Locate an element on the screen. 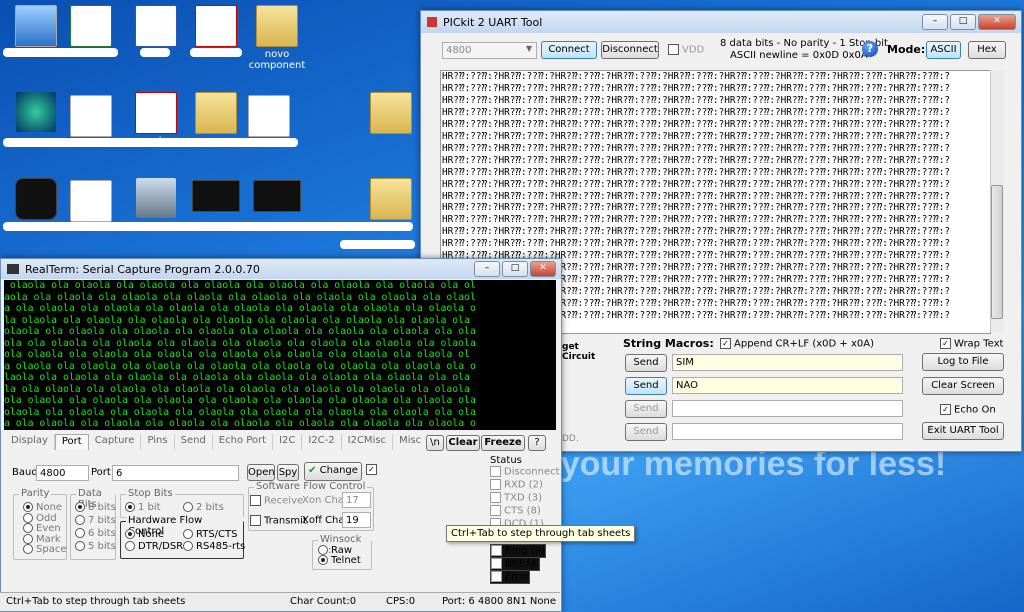 The image size is (1024, 612). hwflow-radio: DTR/DSR is located at coordinates (154, 546).